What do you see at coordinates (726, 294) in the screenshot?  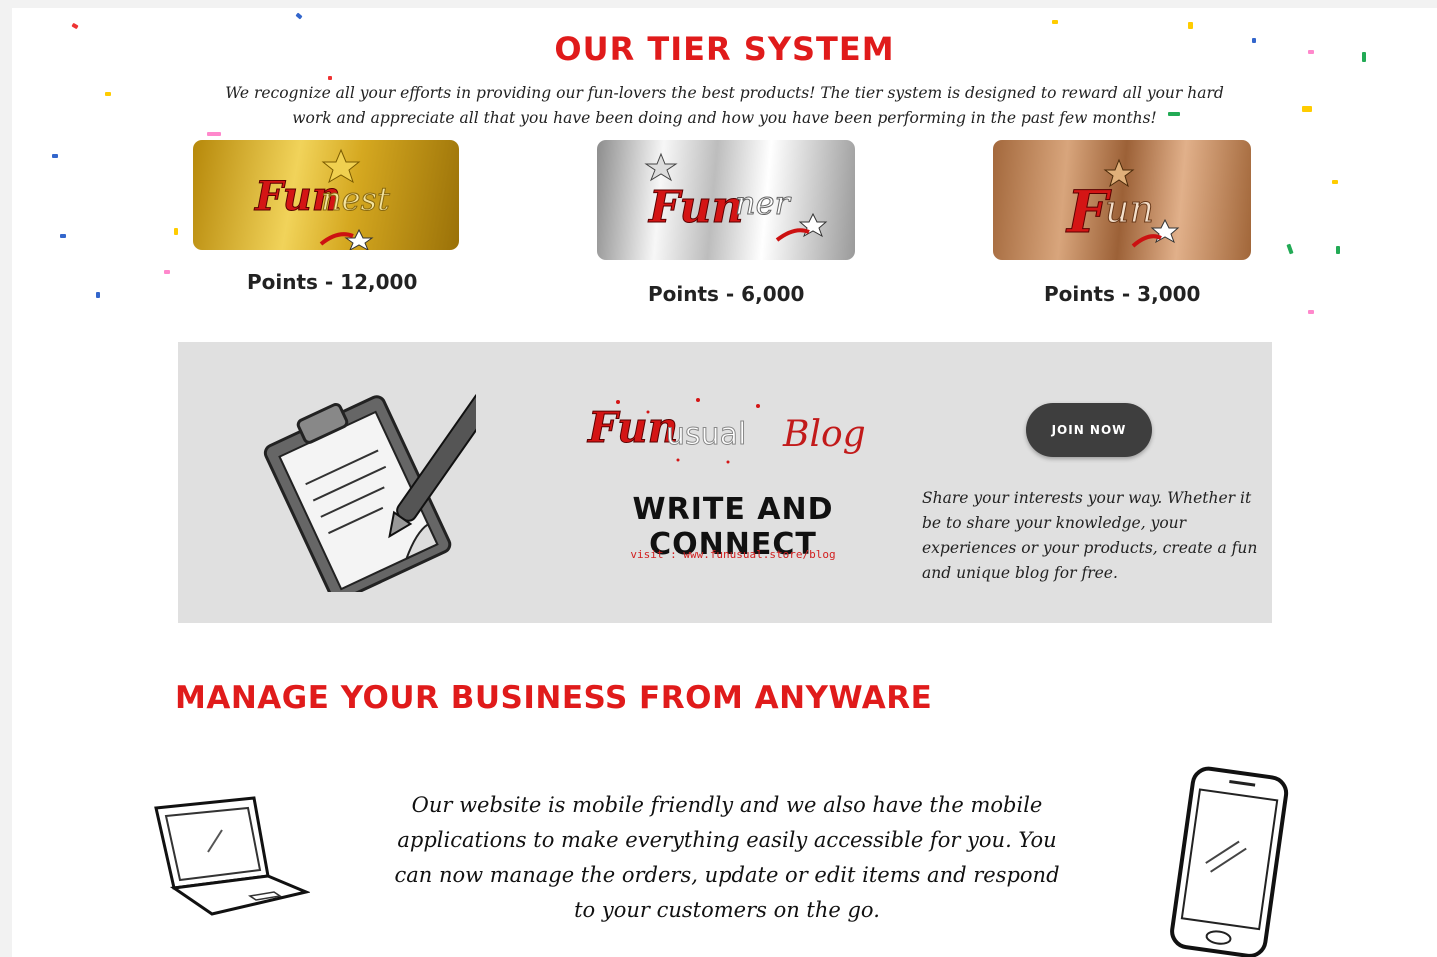 I see `funner-points: Points - 6,000` at bounding box center [726, 294].